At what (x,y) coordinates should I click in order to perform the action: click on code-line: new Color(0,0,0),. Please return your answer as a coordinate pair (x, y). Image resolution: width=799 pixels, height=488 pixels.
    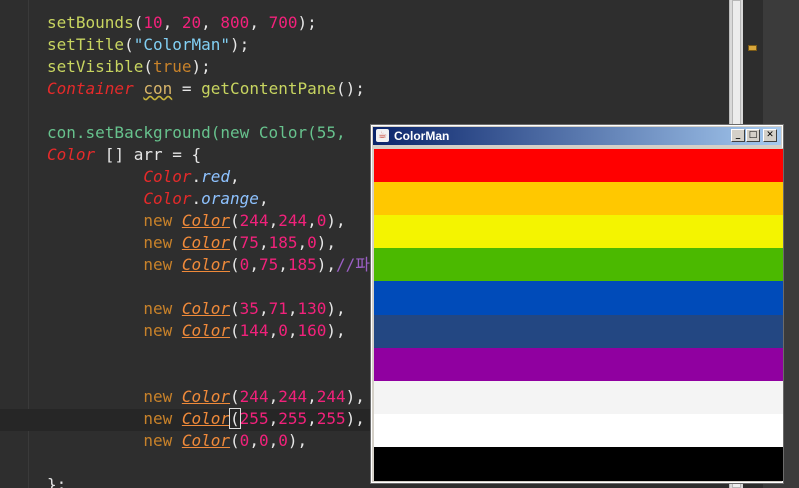
    Looking at the image, I should click on (177, 441).